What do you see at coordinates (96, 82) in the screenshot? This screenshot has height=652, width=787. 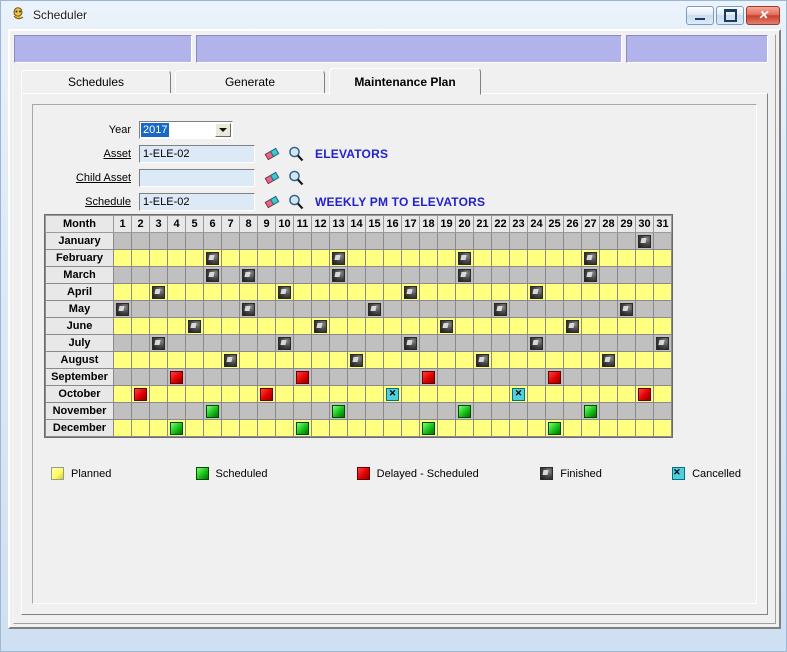 I see `tab-schedules: Schedules` at bounding box center [96, 82].